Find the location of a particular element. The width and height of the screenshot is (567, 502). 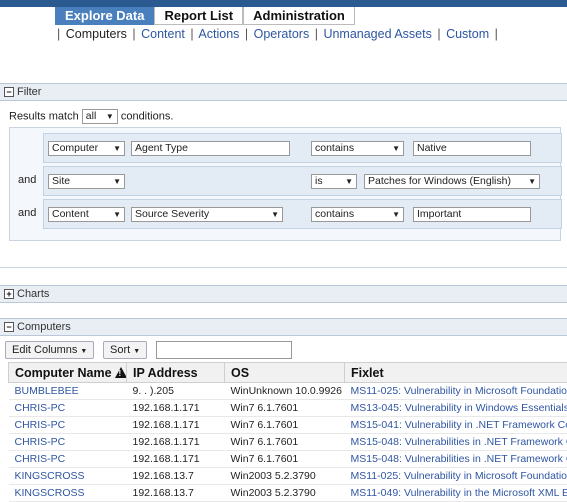

condition-value-select: Patches for Windows (English) ▼ is located at coordinates (452, 181).